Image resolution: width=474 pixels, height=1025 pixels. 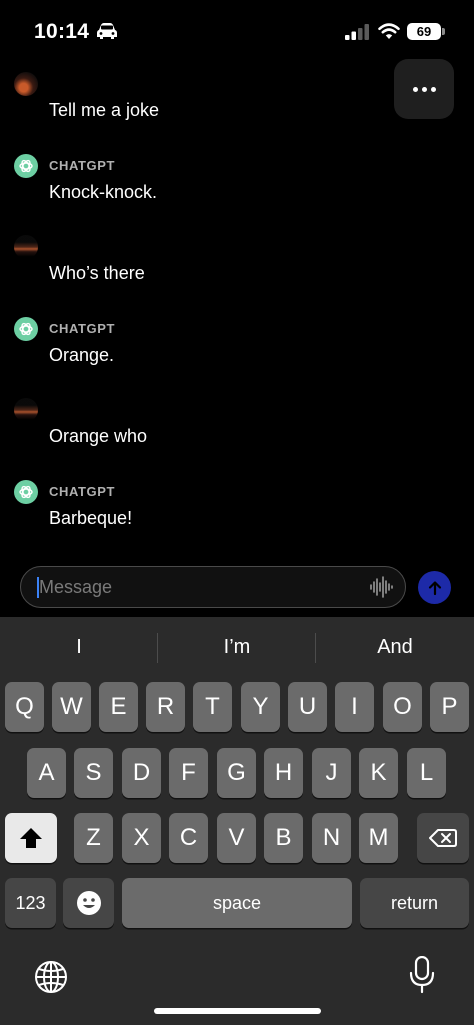 I want to click on battery-indicator: 69, so click(x=424, y=31).